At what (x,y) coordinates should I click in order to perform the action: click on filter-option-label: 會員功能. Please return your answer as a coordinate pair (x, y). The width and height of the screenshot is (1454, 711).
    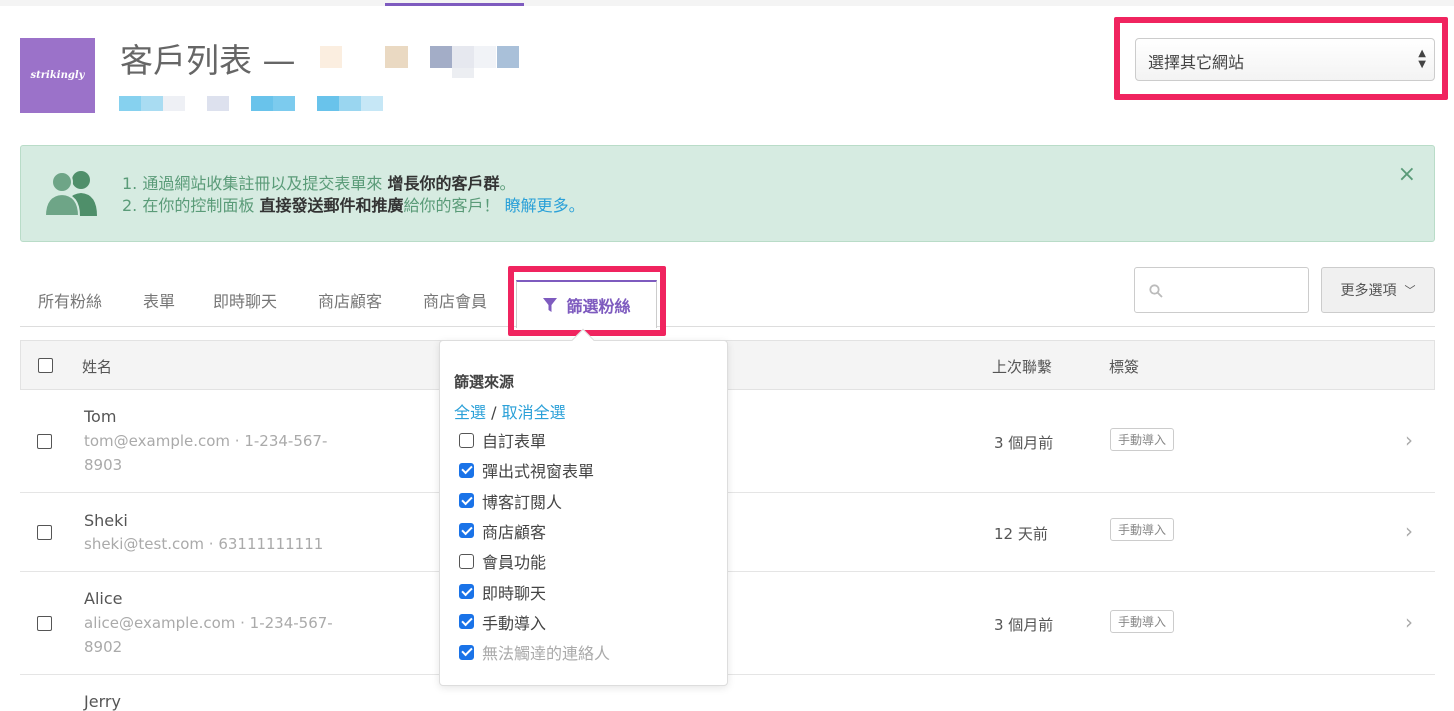
    Looking at the image, I should click on (514, 563).